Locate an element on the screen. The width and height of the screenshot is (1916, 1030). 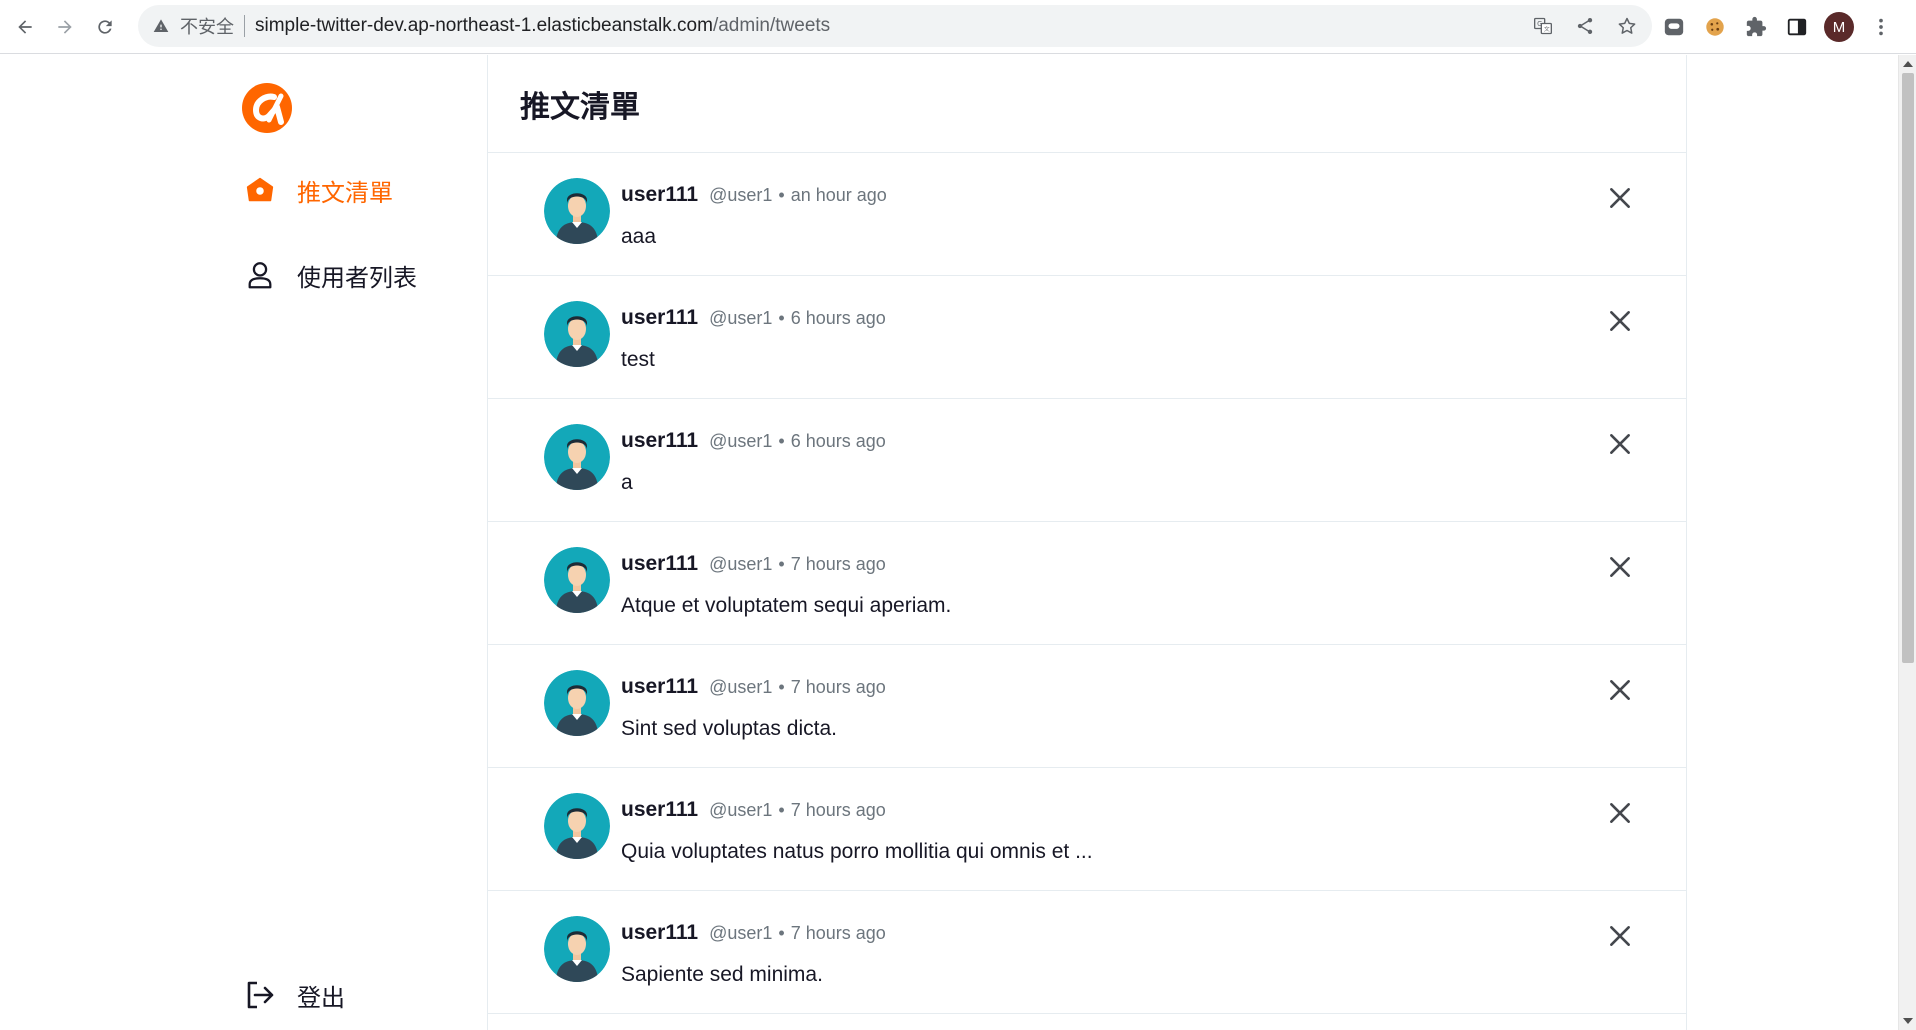
more-menu-icon is located at coordinates (1881, 27).